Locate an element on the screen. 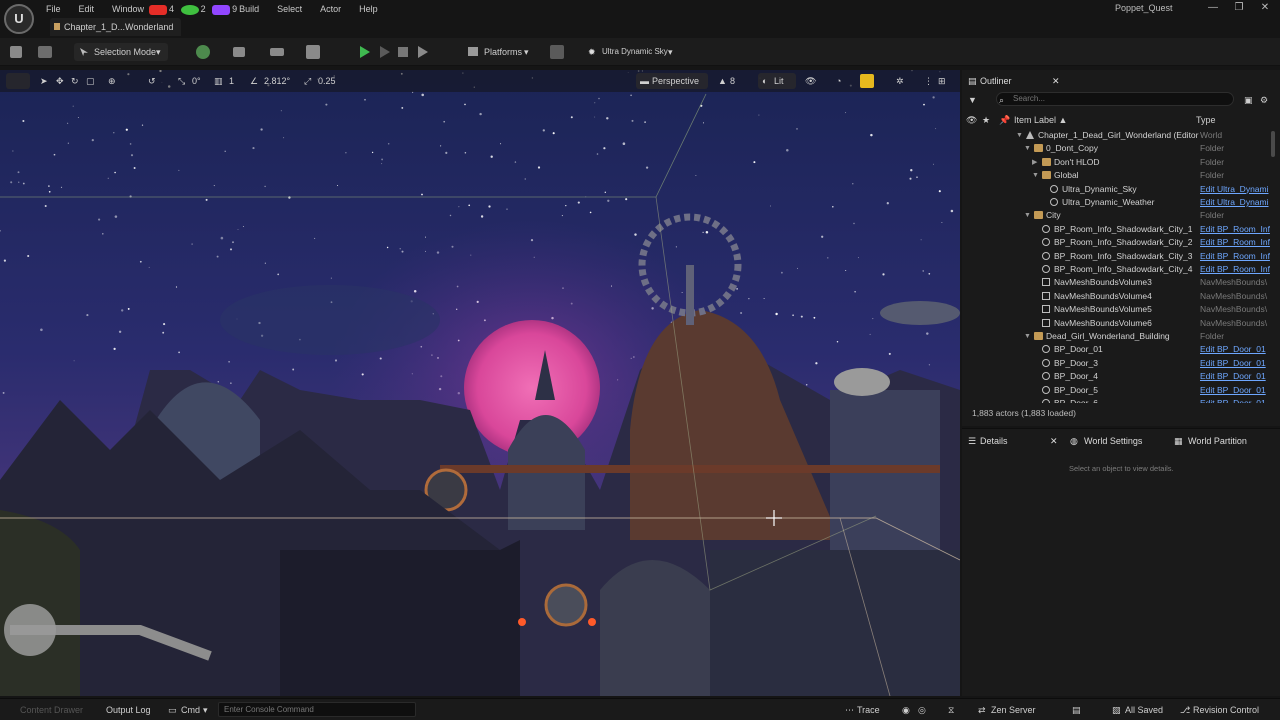 This screenshot has height=720, width=1280. collapsed-arrow-icon: ▶ is located at coordinates (1036, 162).